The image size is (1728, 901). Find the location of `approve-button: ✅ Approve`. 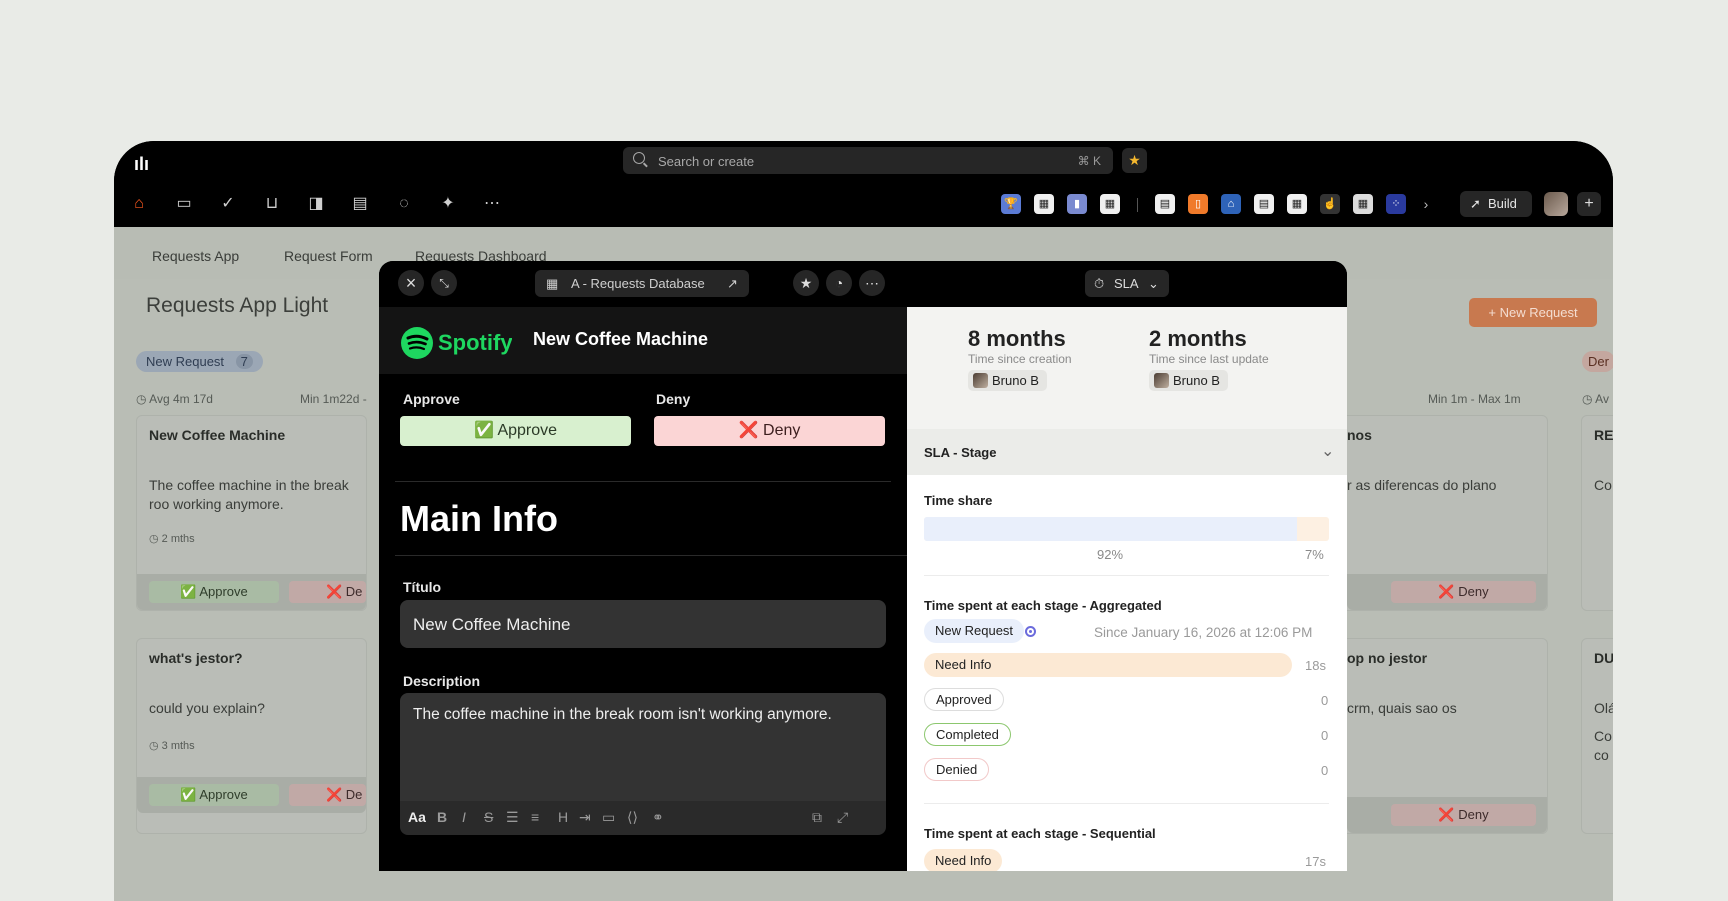

approve-button: ✅ Approve is located at coordinates (515, 431).